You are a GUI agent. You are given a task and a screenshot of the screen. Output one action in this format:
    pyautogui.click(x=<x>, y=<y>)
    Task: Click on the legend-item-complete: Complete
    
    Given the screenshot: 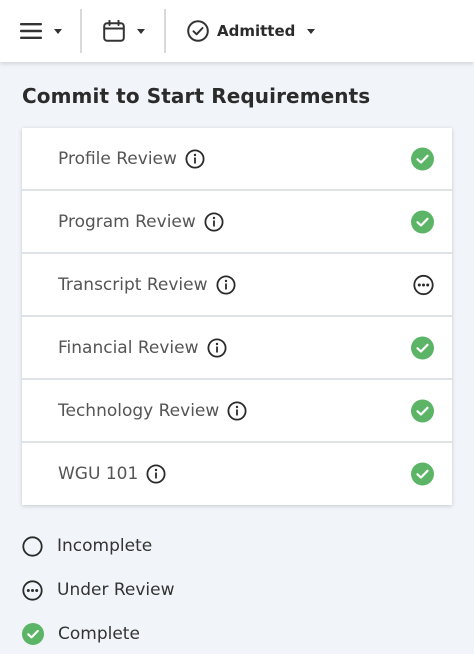 What is the action you would take?
    pyautogui.click(x=98, y=633)
    